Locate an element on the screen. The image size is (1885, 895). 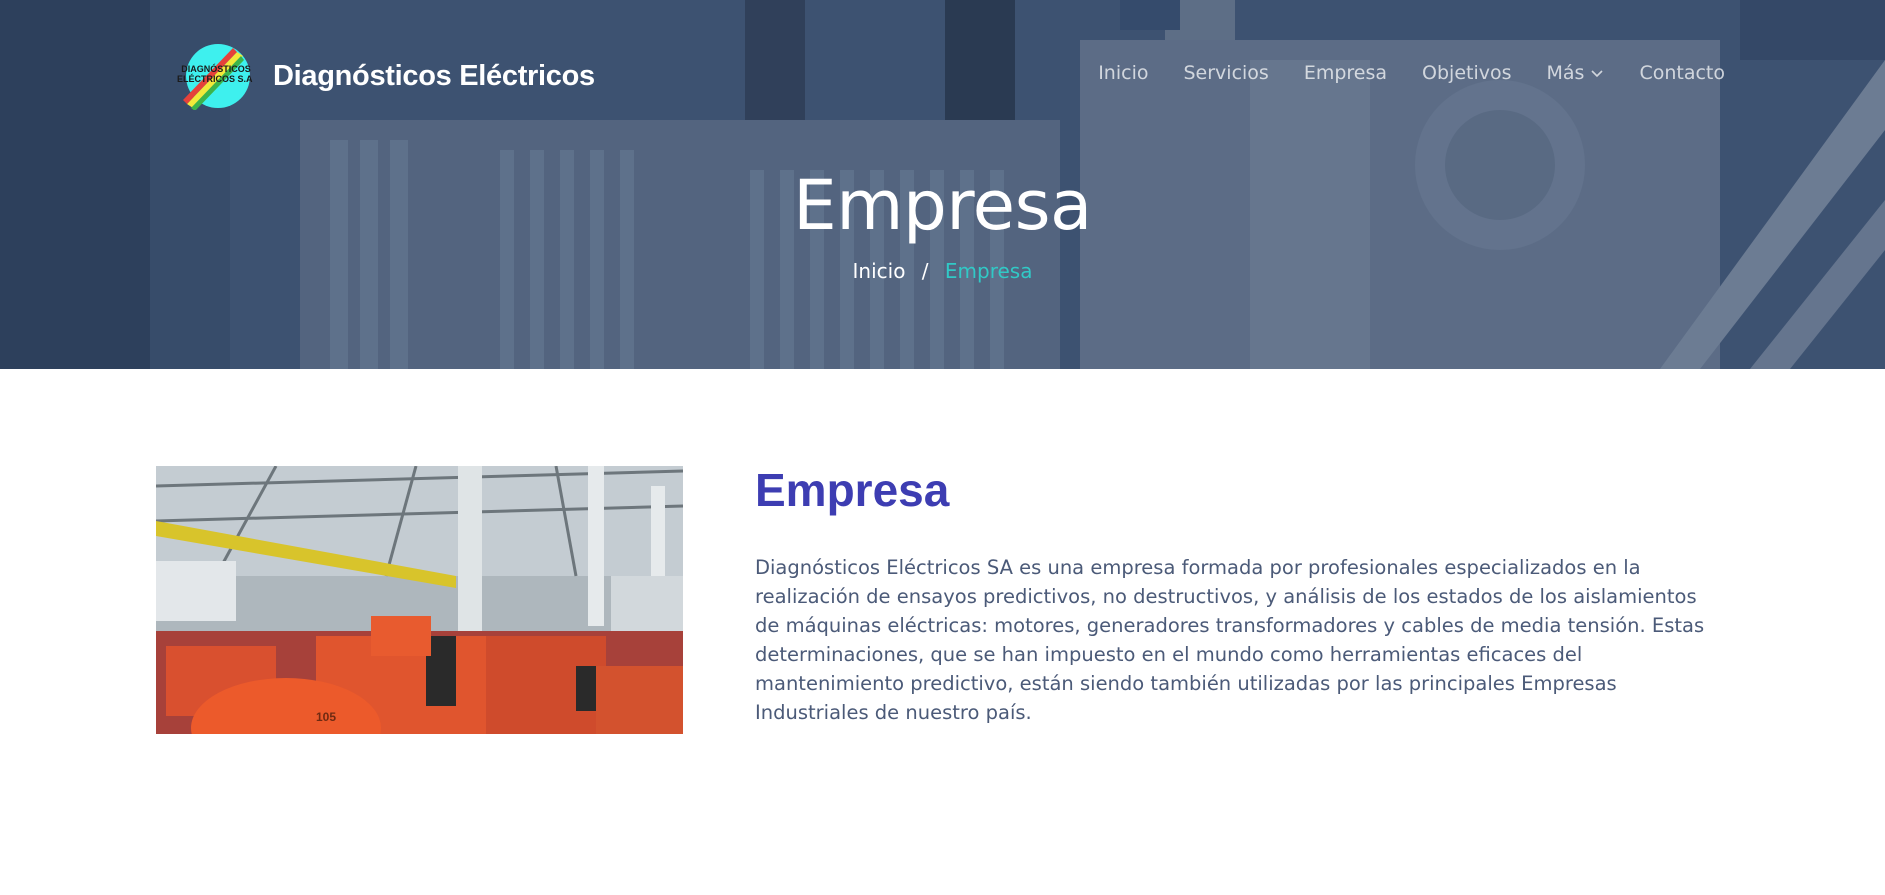
nav-item-servicios: Servicios is located at coordinates (1225, 73).